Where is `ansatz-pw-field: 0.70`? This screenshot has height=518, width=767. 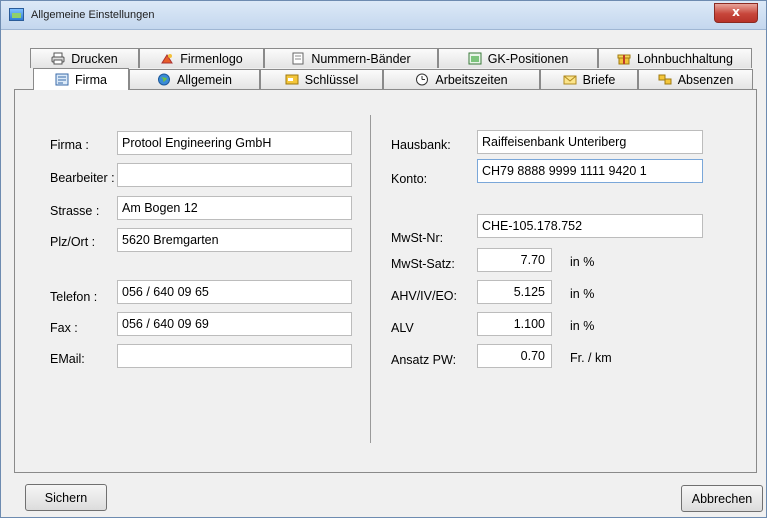 ansatz-pw-field: 0.70 is located at coordinates (514, 356).